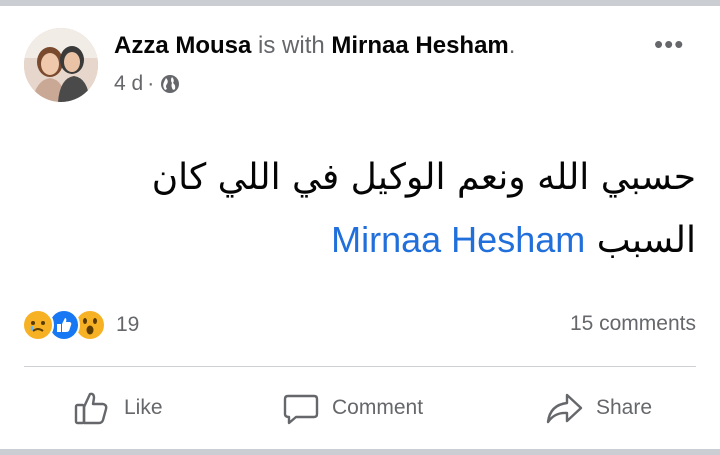 The height and width of the screenshot is (455, 720). Describe the element at coordinates (128, 84) in the screenshot. I see `post-time-link: 4 d` at that location.